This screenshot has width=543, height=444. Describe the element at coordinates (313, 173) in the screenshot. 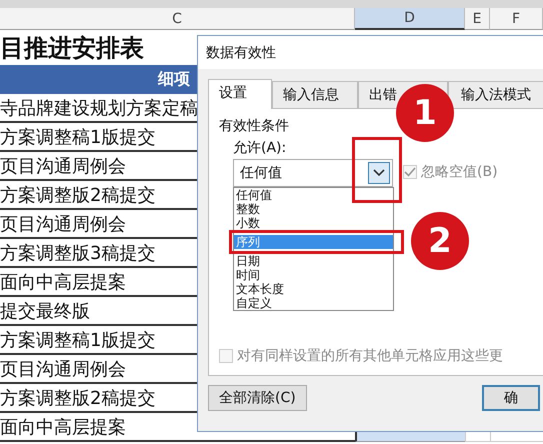

I see `allow-dropdown: 任何值` at that location.